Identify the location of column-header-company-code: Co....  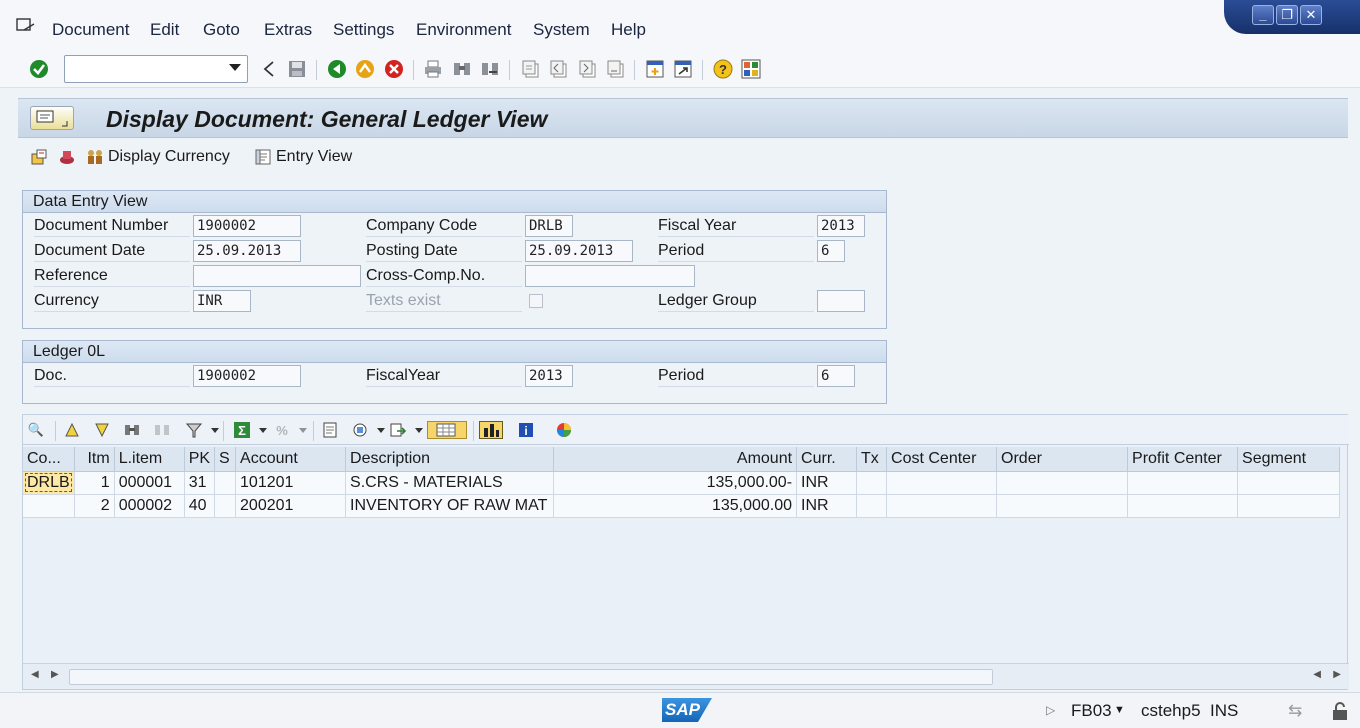
(49, 459).